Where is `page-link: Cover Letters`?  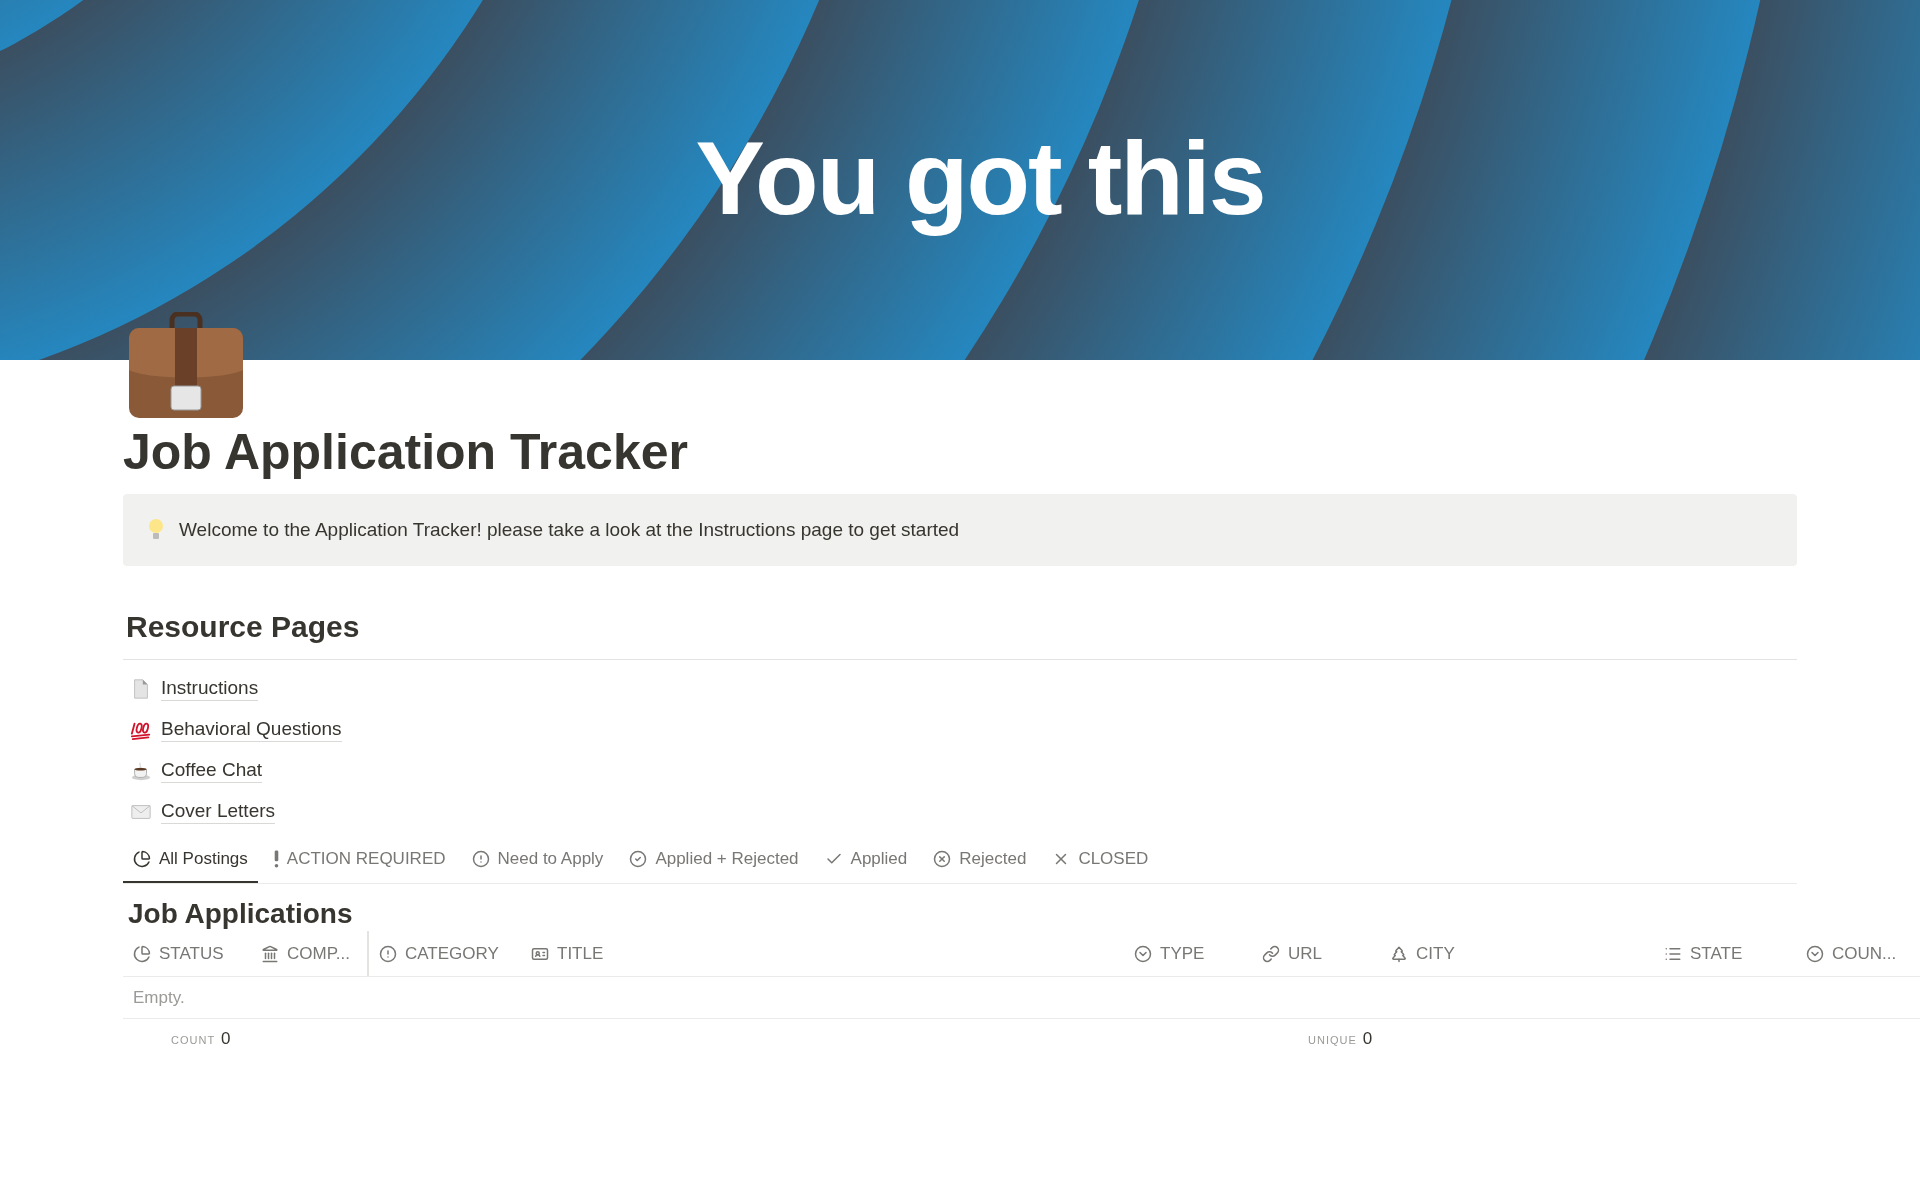 page-link: Cover Letters is located at coordinates (218, 811).